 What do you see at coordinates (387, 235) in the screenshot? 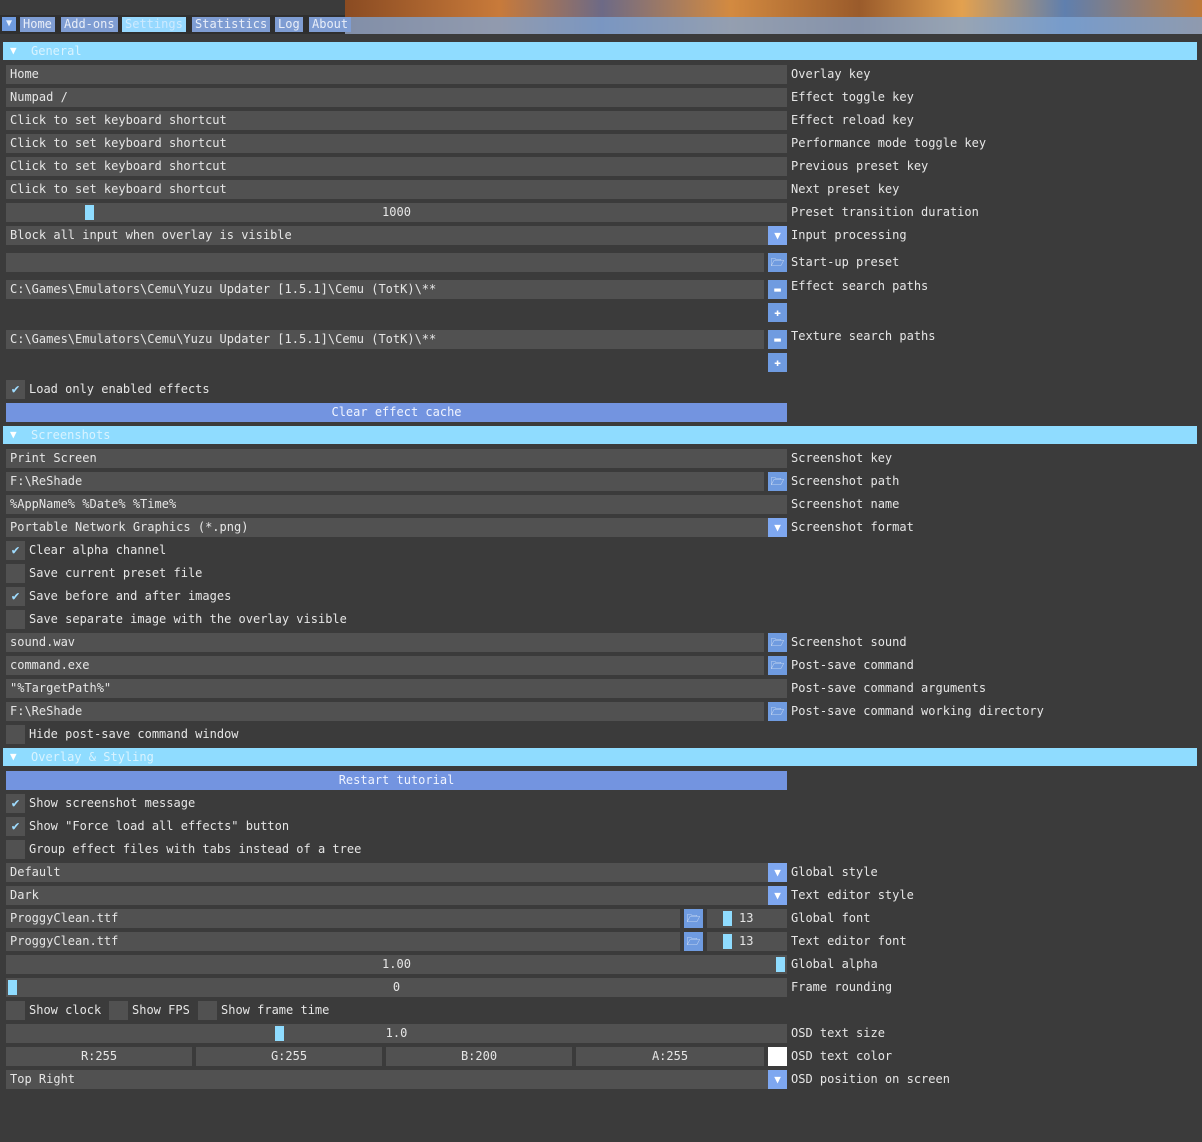
I see `input-processing-combo: Block all input when overlay is visible` at bounding box center [387, 235].